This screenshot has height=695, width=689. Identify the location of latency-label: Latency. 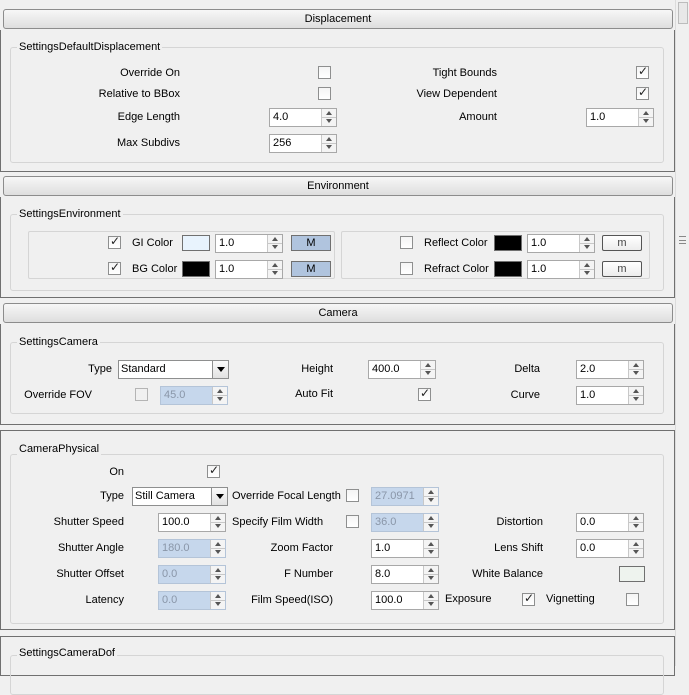
(104, 600).